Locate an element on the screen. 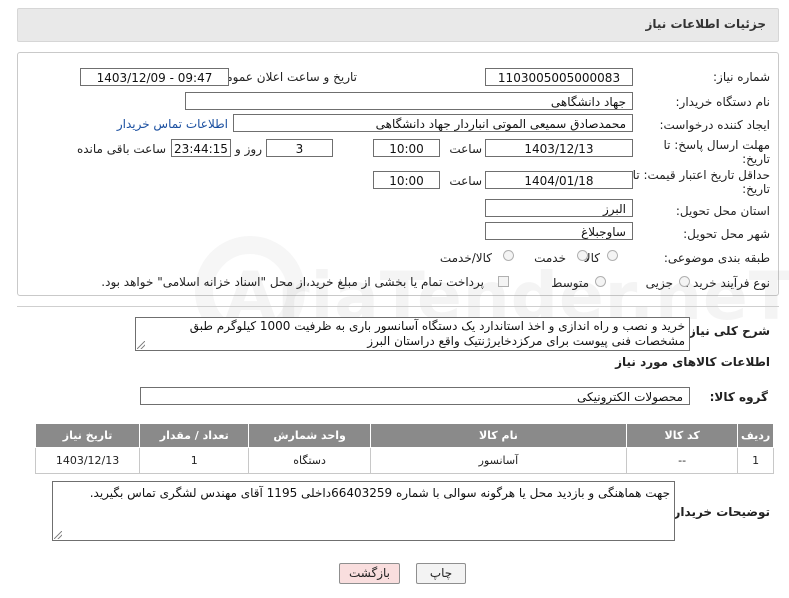 The image size is (789, 598). cell-quantity: 1 is located at coordinates (194, 460).